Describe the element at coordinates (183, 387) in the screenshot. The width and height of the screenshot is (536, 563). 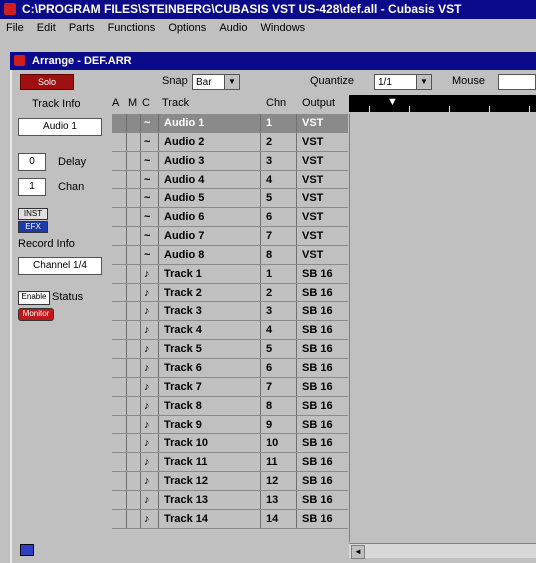
I see `track-name: Track 7` at that location.